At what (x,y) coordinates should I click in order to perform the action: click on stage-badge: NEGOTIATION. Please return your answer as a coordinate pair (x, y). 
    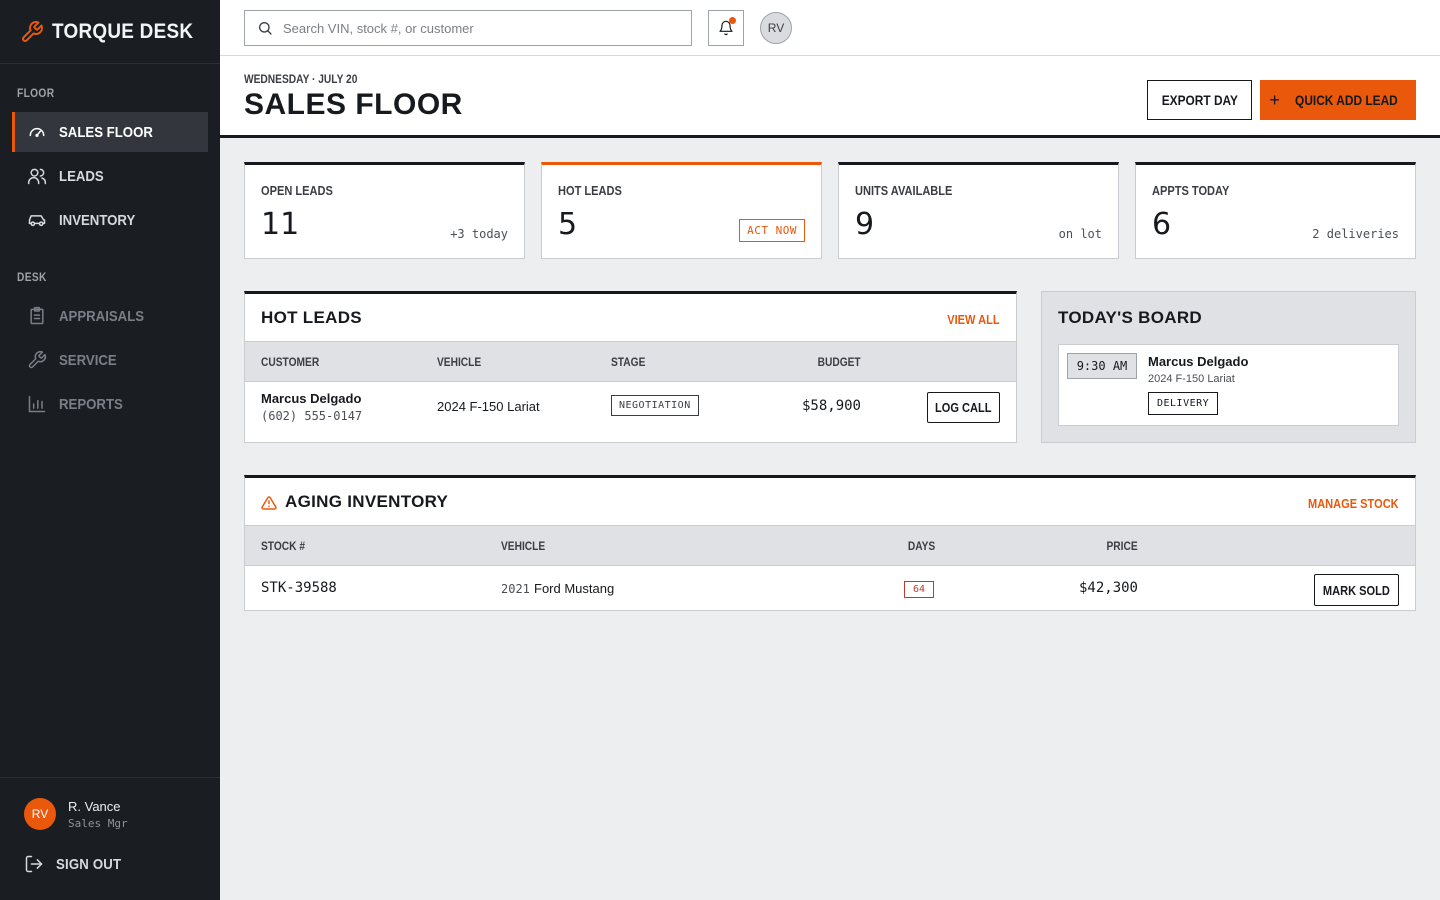
    Looking at the image, I should click on (655, 405).